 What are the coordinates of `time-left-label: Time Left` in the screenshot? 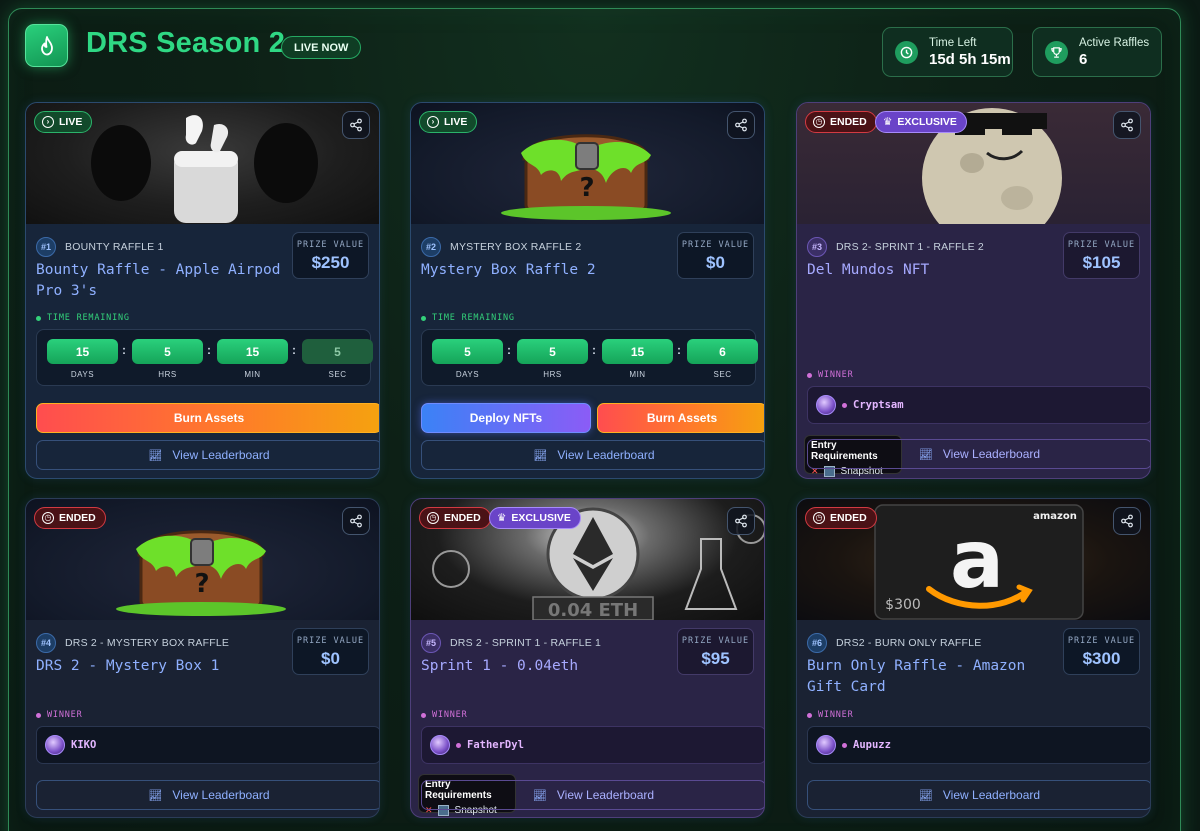 It's located at (953, 42).